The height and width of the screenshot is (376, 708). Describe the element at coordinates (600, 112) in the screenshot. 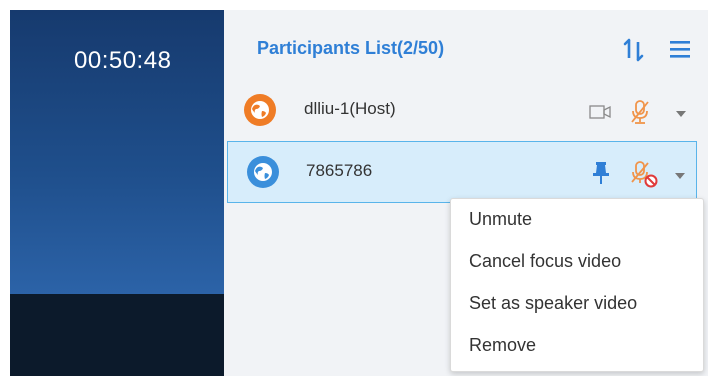

I see `camera-icon` at that location.